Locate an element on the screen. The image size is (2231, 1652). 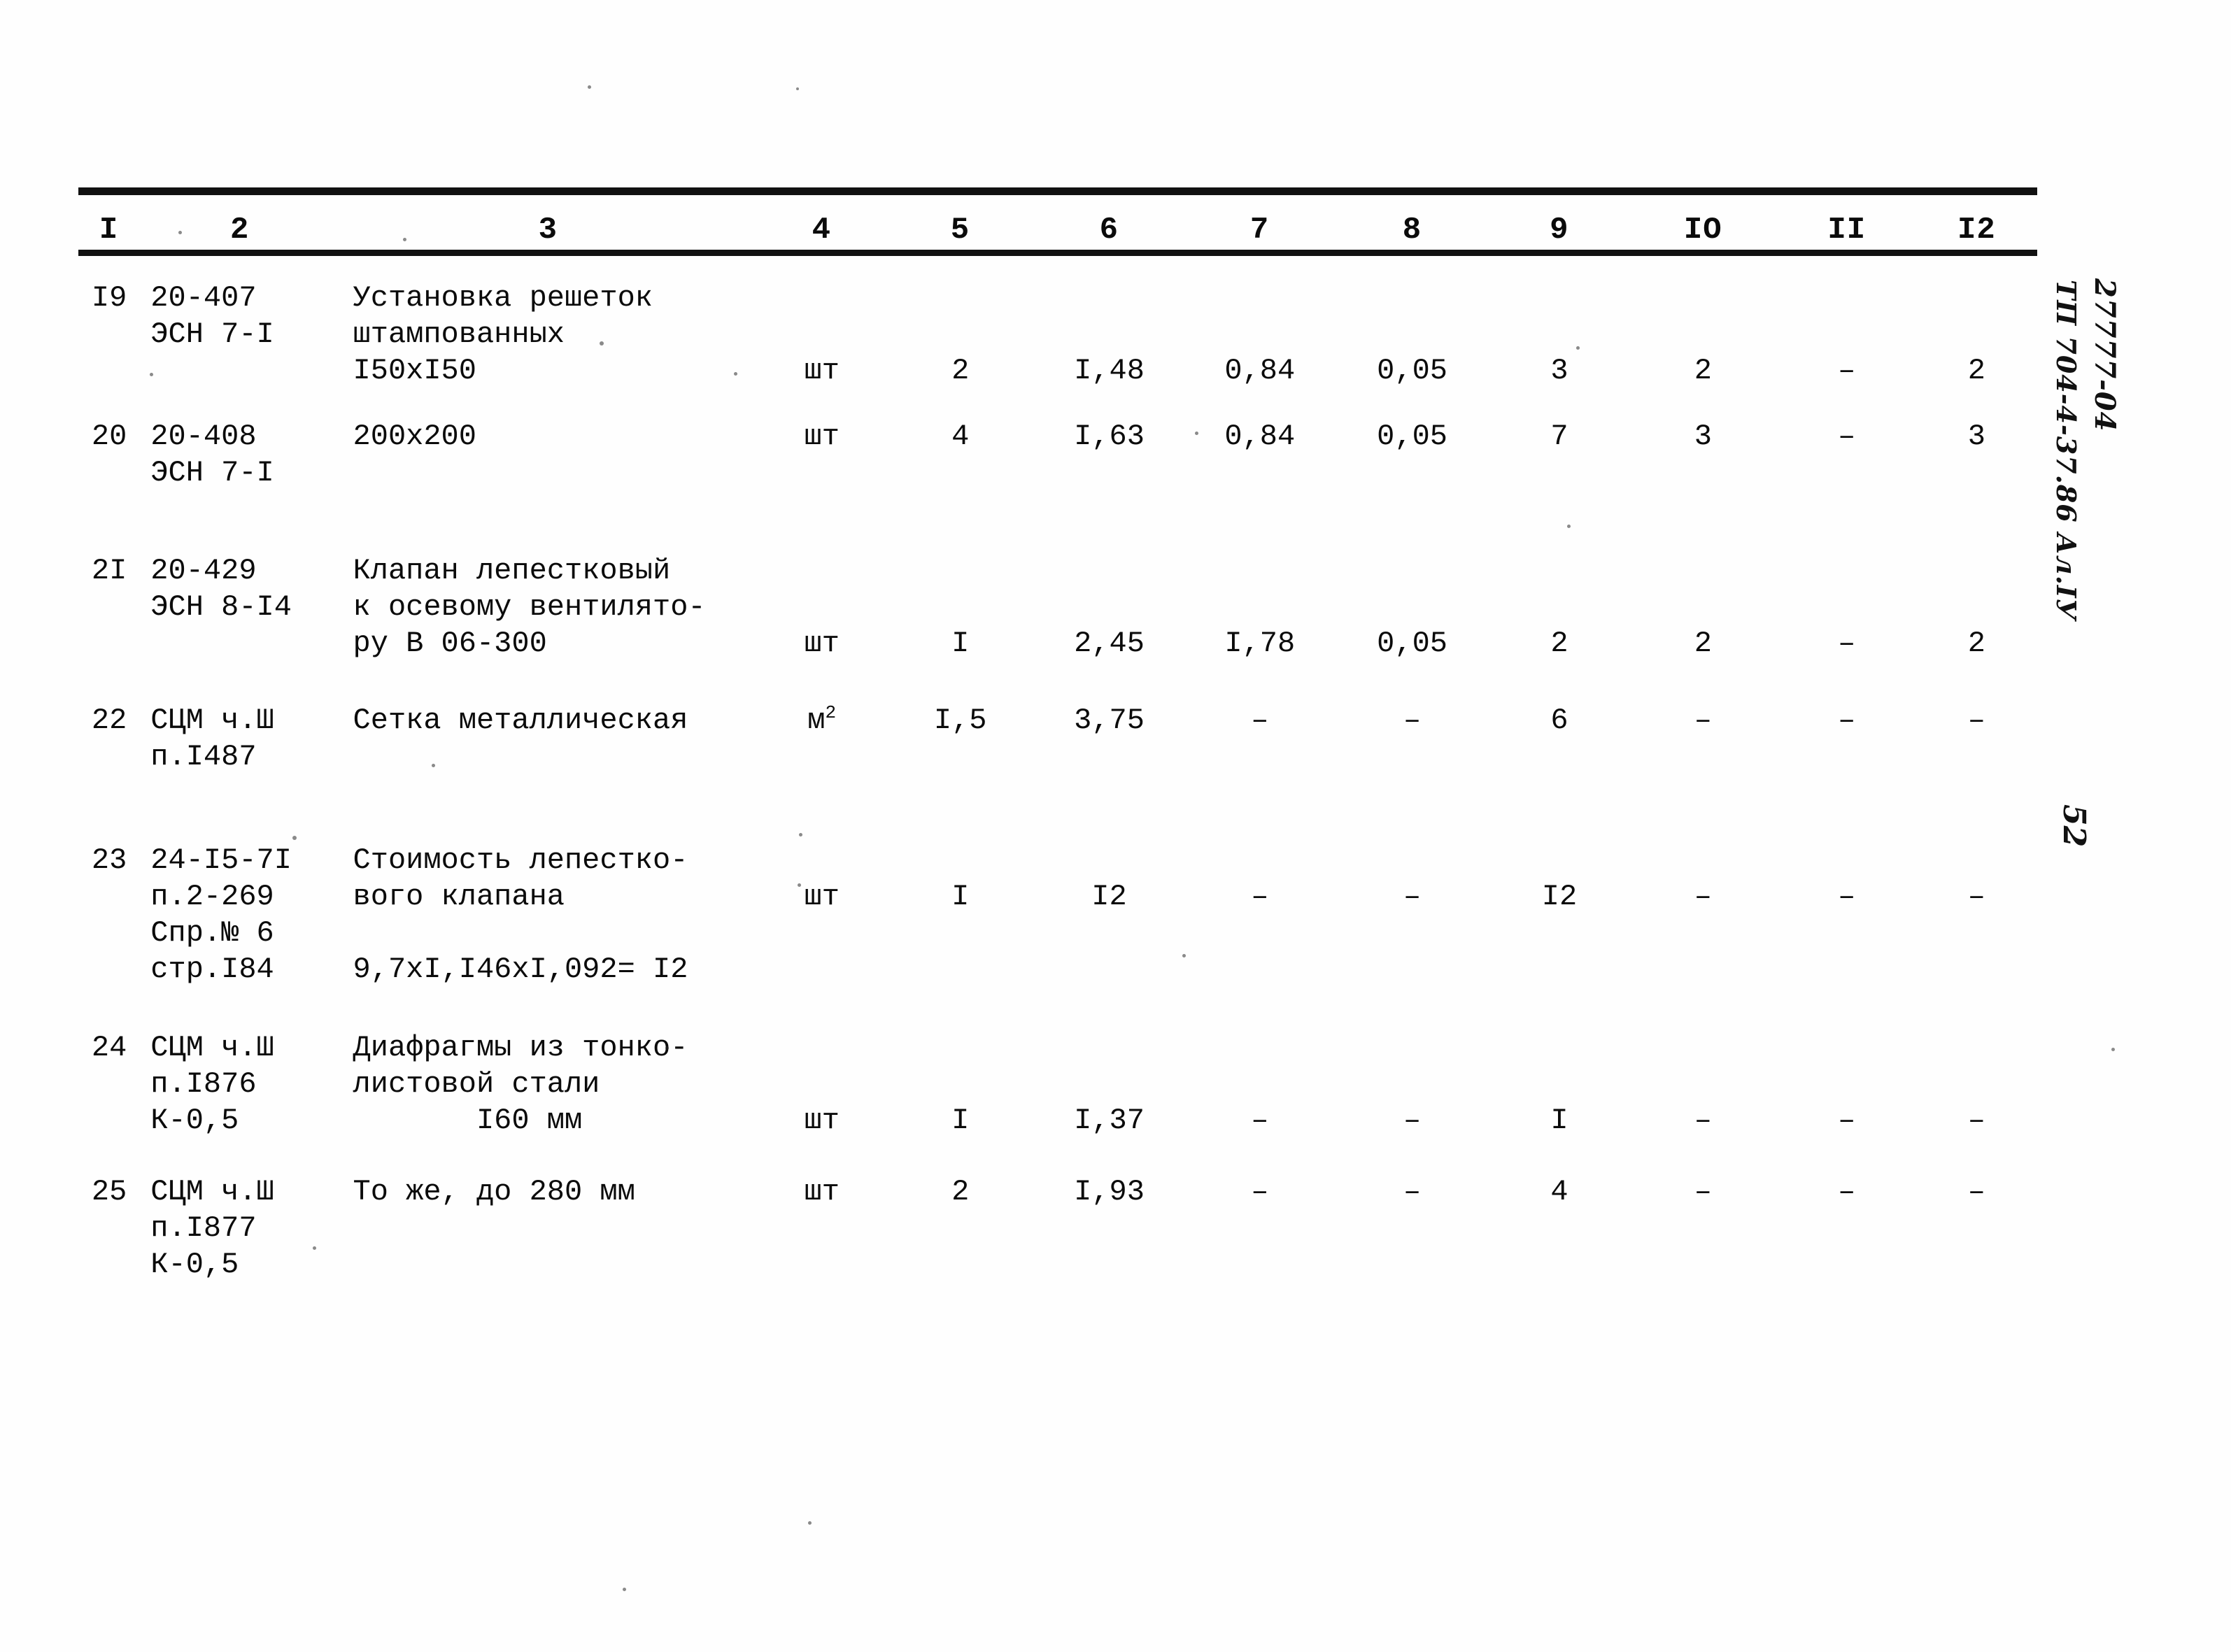
table-header-row: I 2 3 4 5 6 7 8 9 IO II I2 is located at coordinates (1057, 222).